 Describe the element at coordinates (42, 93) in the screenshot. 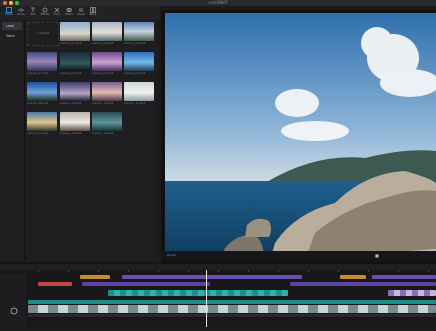

I see `media-thumbnail: scenery_08.mp4` at that location.